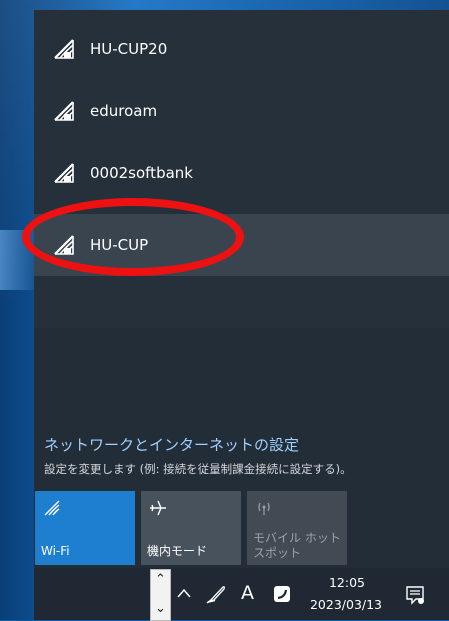 This screenshot has height=621, width=449. Describe the element at coordinates (129, 49) in the screenshot. I see `network-name: HU-CUP20` at that location.